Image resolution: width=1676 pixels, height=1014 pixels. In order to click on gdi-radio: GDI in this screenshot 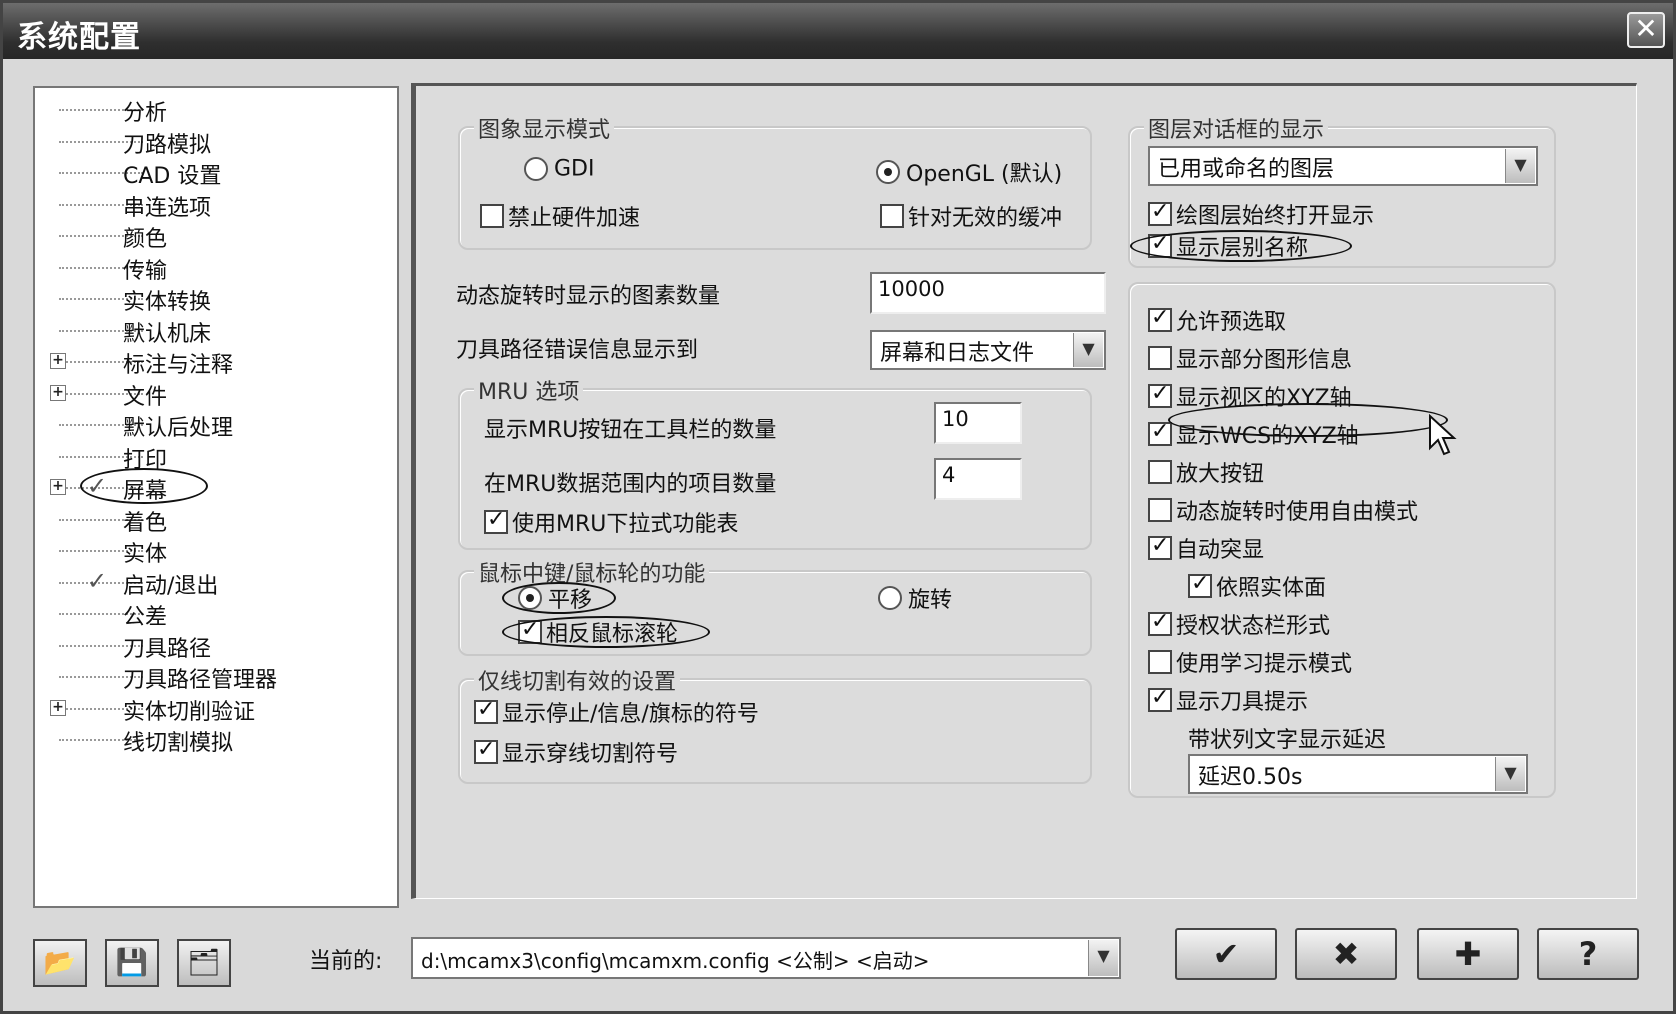, I will do `click(559, 171)`.